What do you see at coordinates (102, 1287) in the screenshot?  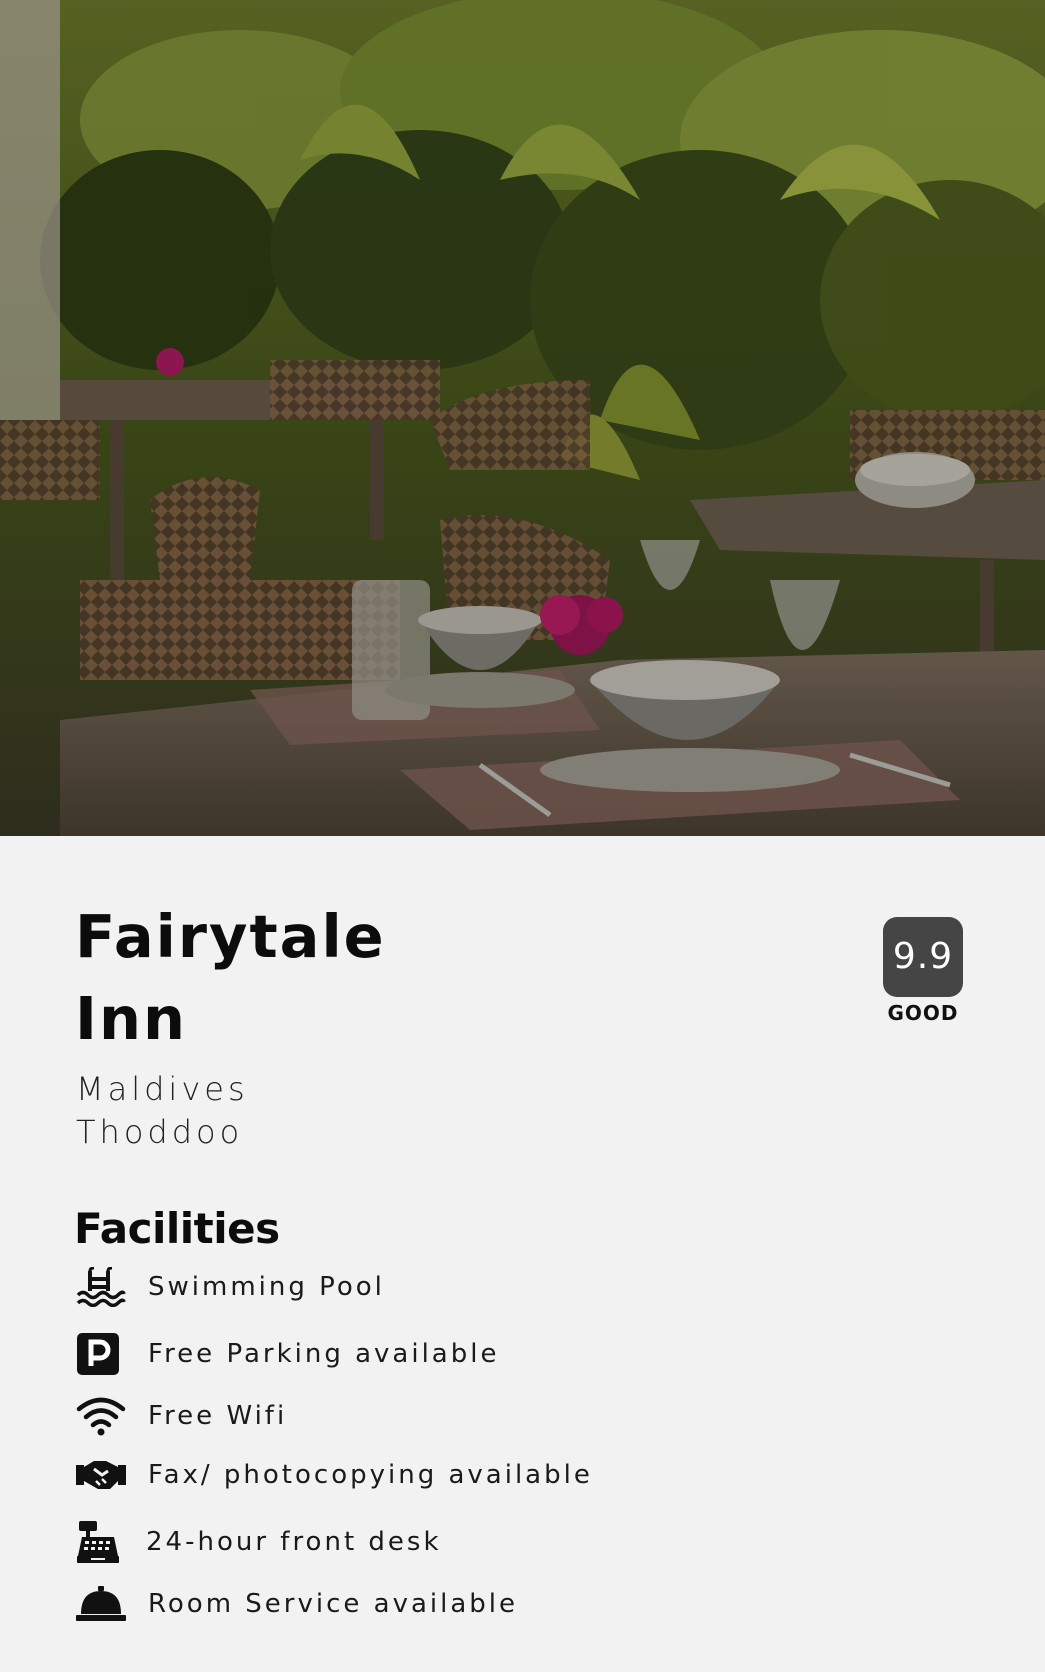 I see `swimming-pool-icon` at bounding box center [102, 1287].